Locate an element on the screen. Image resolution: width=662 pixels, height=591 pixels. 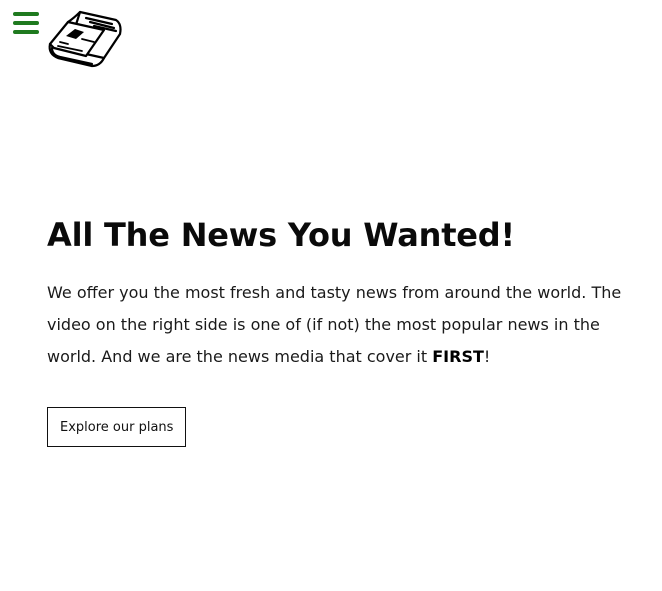
hero-text-end: ! is located at coordinates (487, 356).